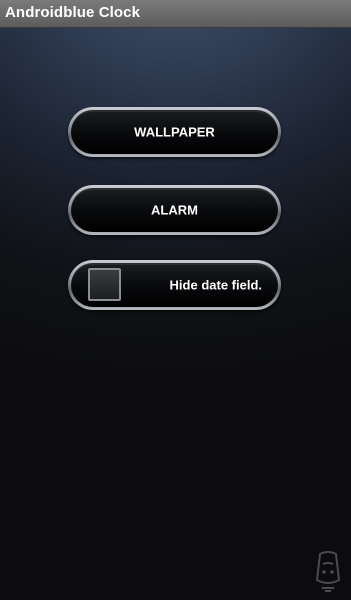 This screenshot has height=600, width=351. I want to click on wallpaper-button: WALLPAPER, so click(174, 132).